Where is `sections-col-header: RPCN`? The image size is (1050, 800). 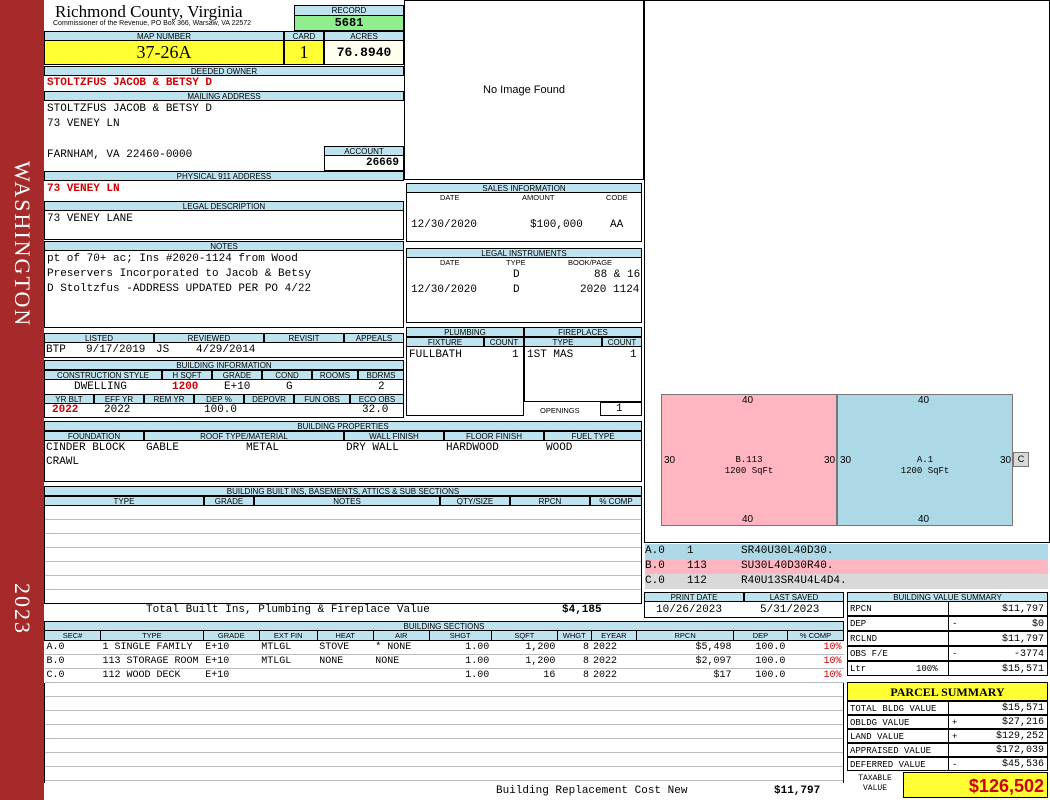
sections-col-header: RPCN is located at coordinates (685, 635).